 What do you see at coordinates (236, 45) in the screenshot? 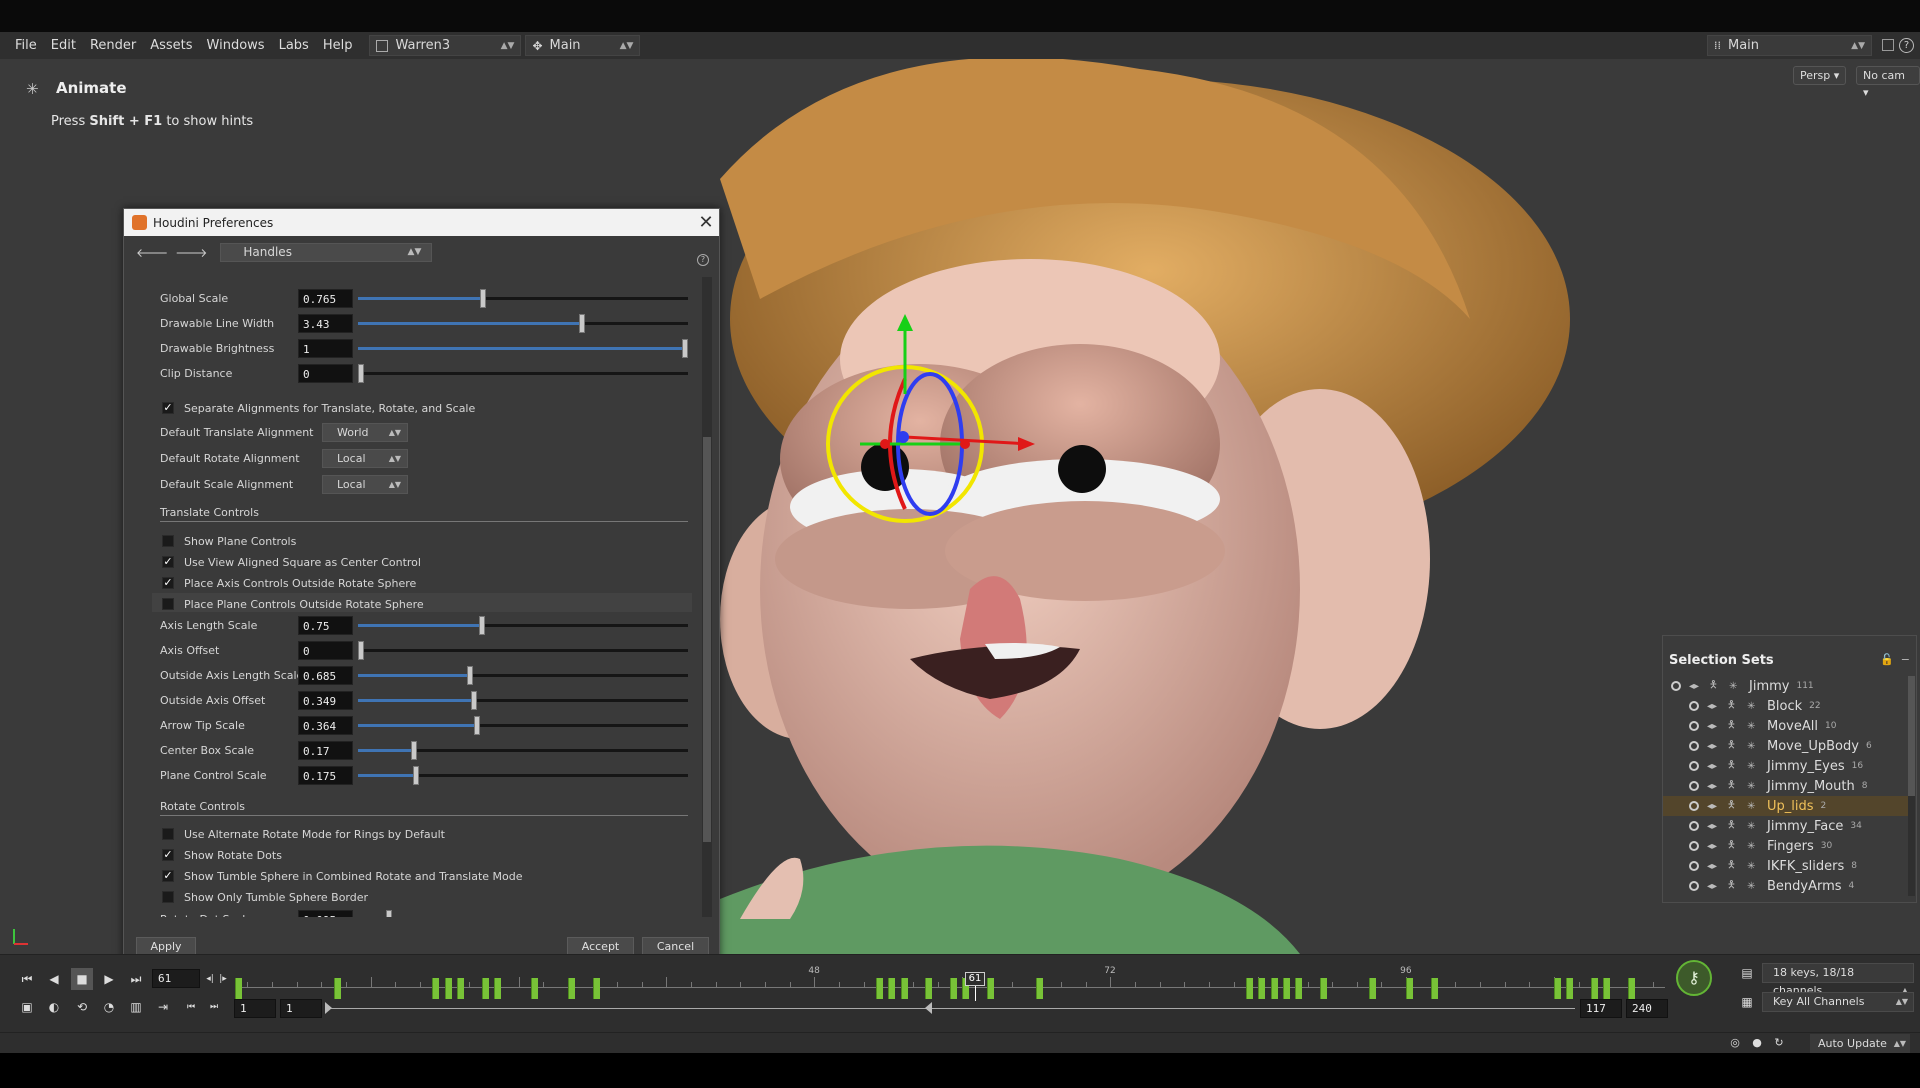
I see `menu-windows: Windows` at bounding box center [236, 45].